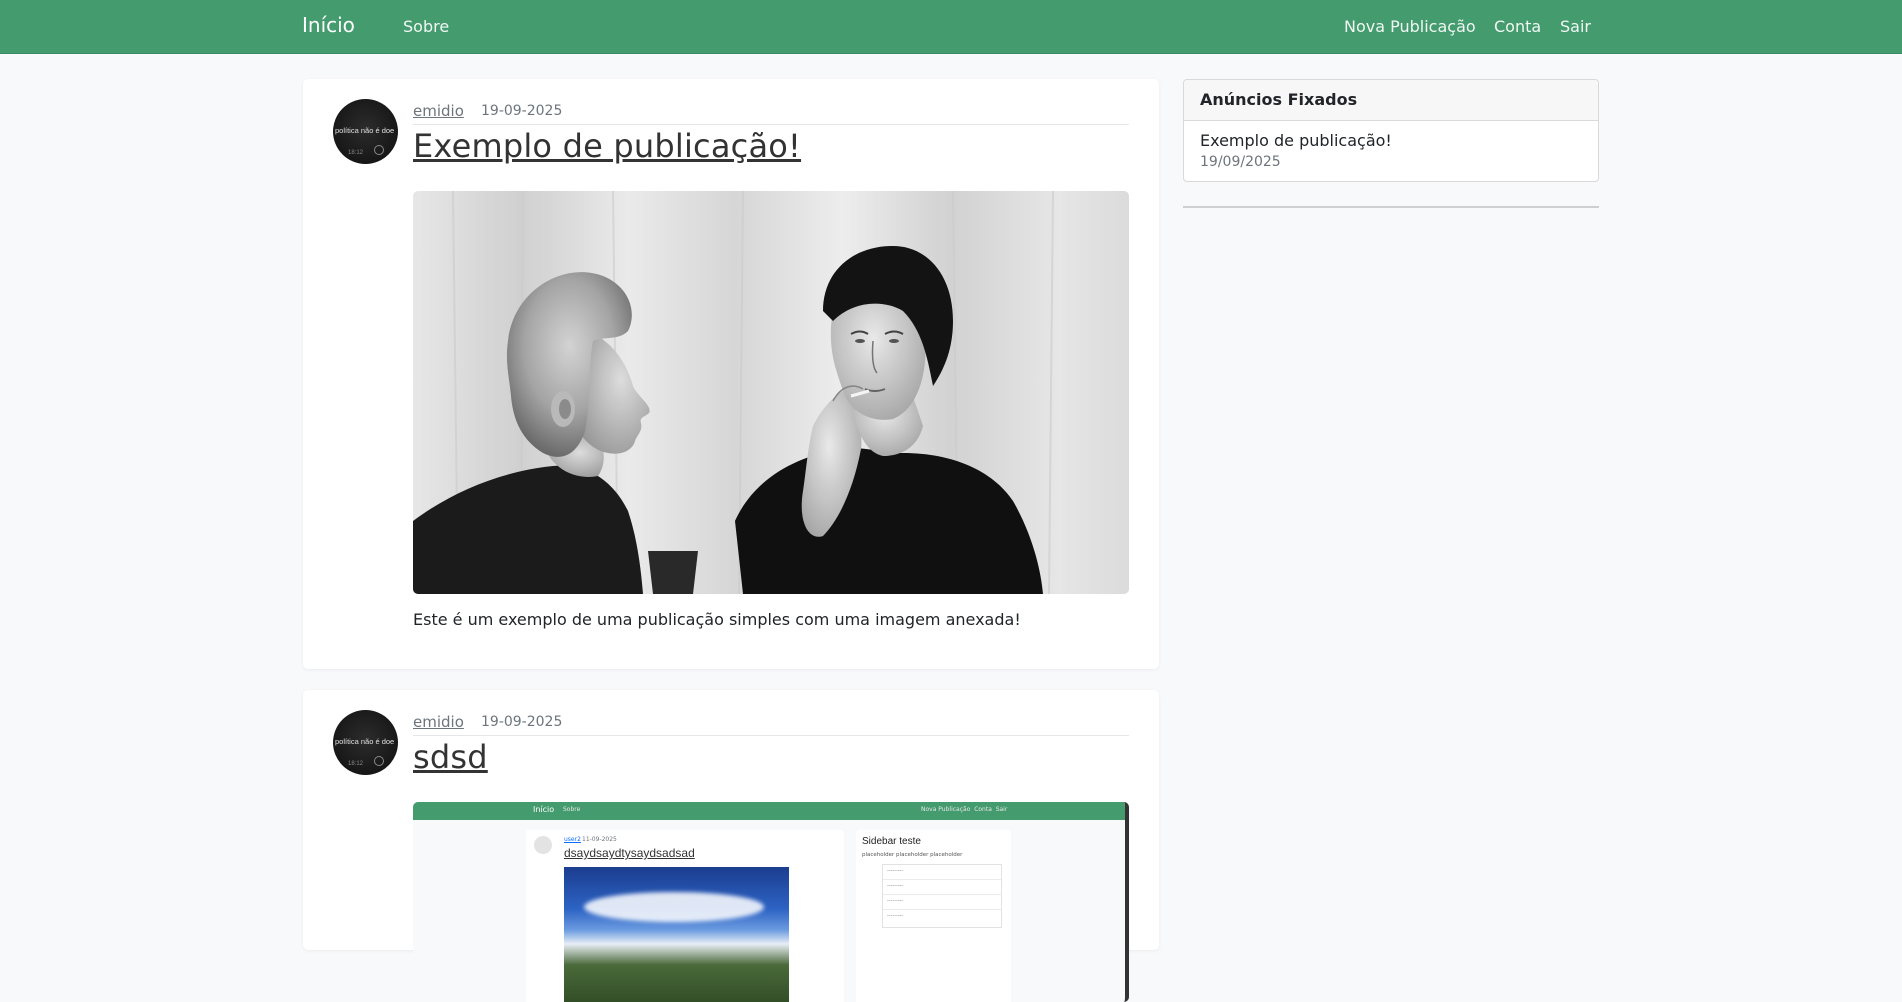  Describe the element at coordinates (964, 809) in the screenshot. I see `screenshot-nav-right: Nova Publicação Conta Sair` at that location.